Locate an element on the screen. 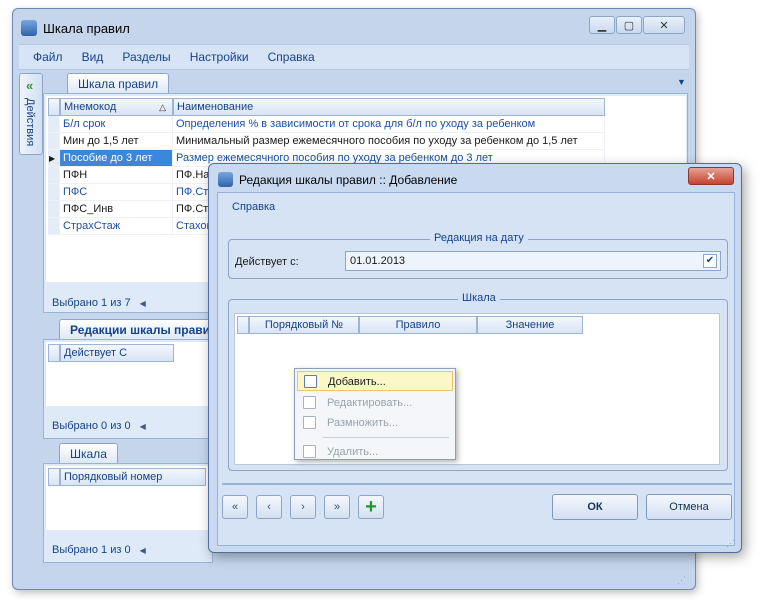 This screenshot has width=773, height=605. checkbox-icon: ✔ is located at coordinates (710, 261).